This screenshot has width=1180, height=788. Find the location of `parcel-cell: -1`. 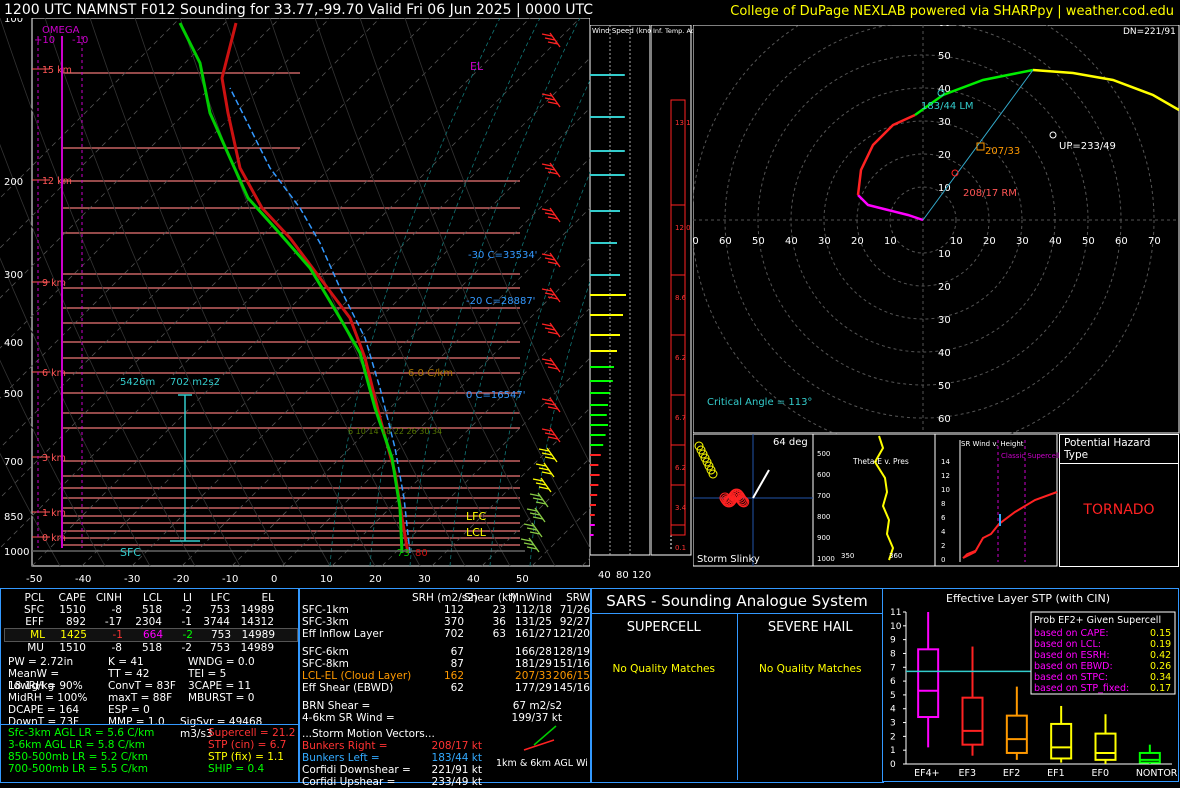

parcel-cell: -1 is located at coordinates (186, 622).